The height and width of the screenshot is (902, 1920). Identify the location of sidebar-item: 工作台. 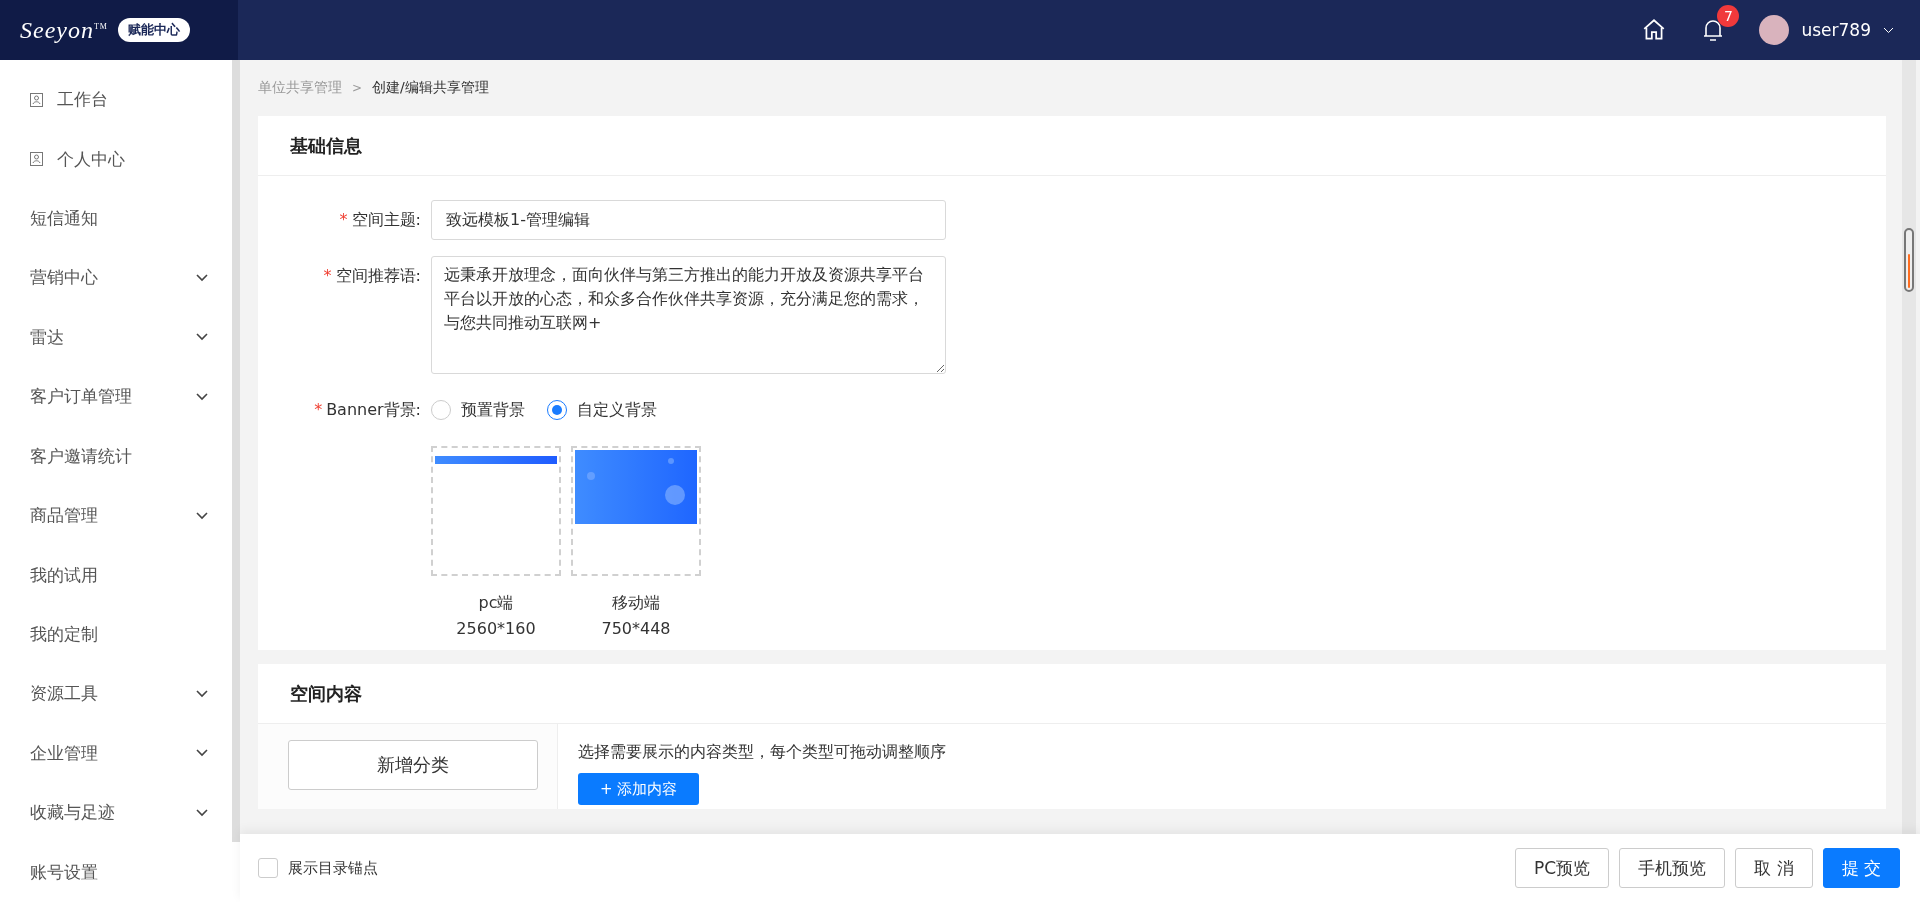
(116, 100).